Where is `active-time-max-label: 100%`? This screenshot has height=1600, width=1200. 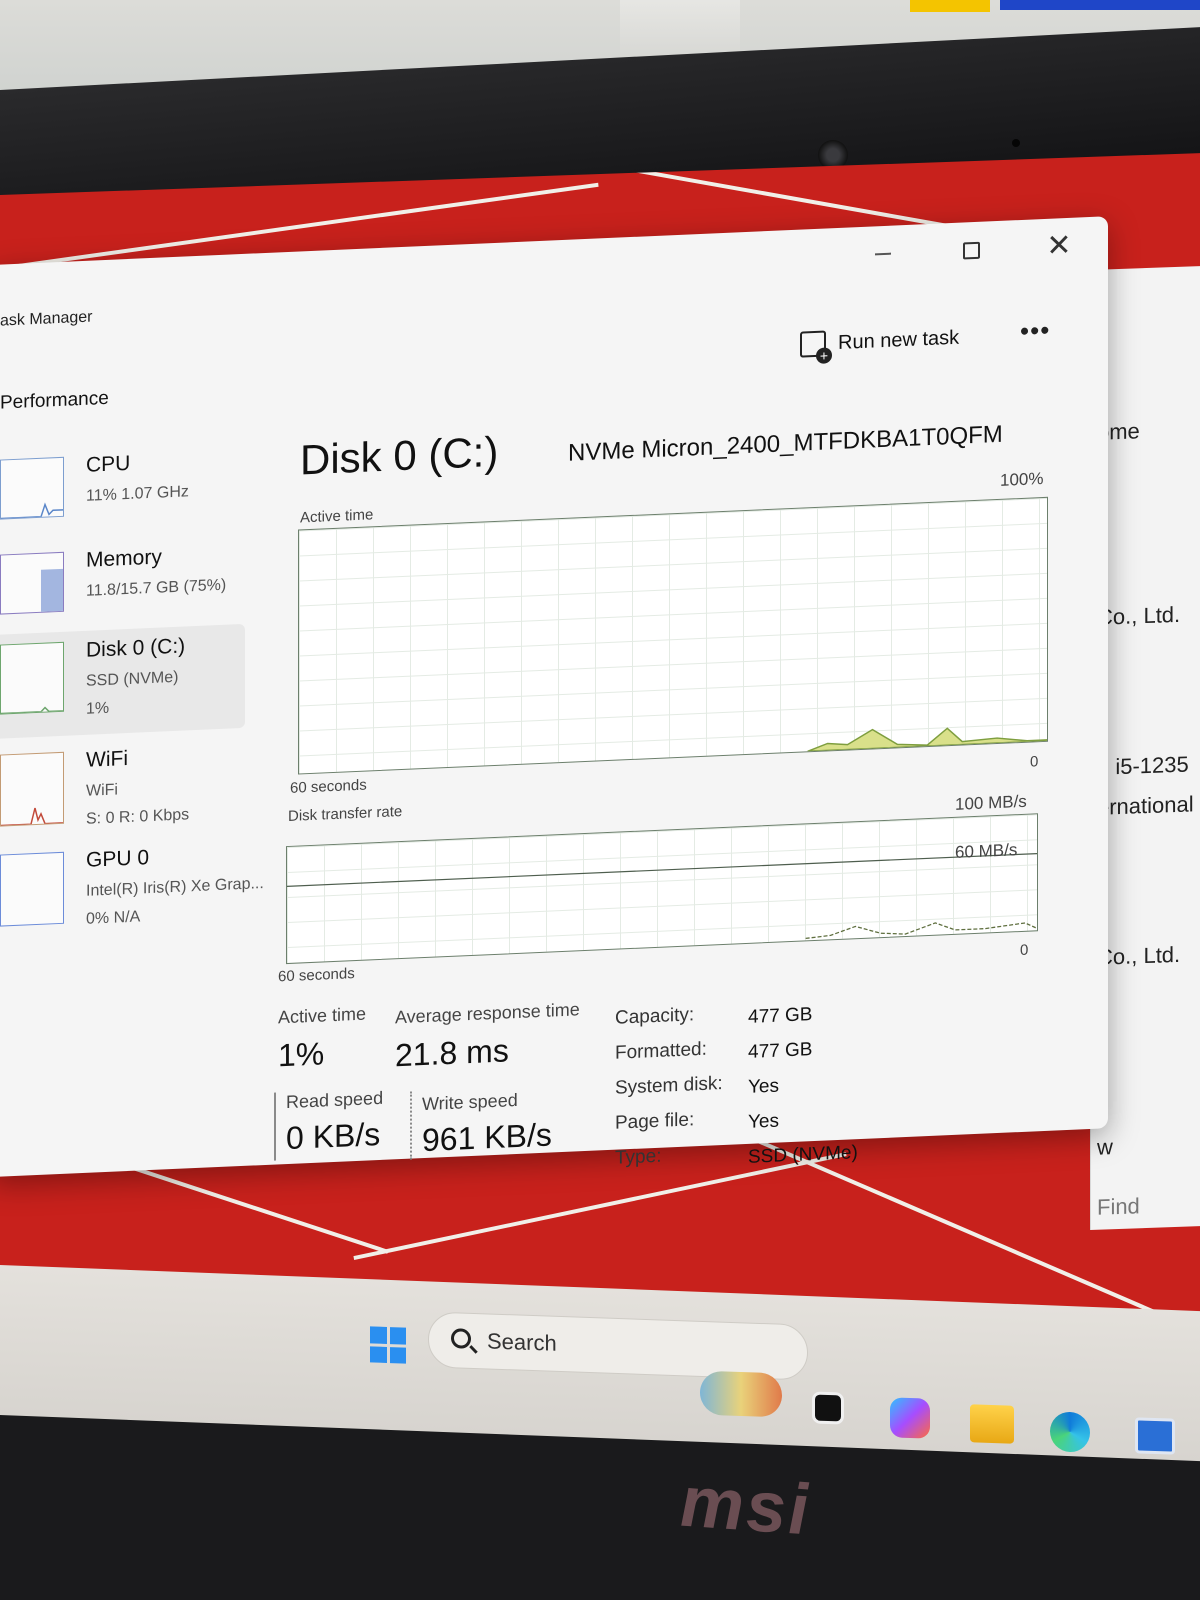
active-time-max-label: 100% is located at coordinates (1022, 479).